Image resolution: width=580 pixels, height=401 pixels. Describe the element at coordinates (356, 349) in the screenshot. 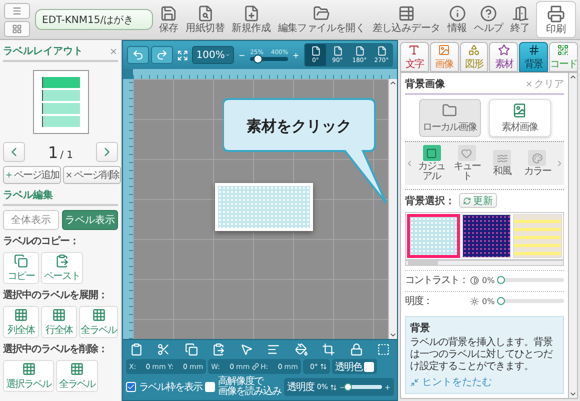

I see `lock-icon` at that location.